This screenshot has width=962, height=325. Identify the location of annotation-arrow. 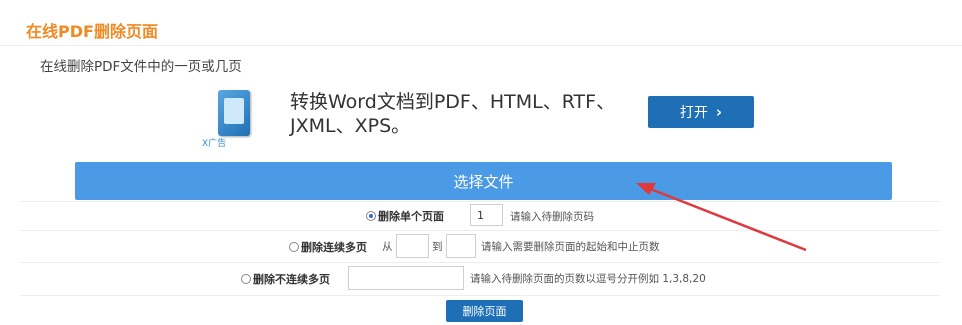
(721, 217).